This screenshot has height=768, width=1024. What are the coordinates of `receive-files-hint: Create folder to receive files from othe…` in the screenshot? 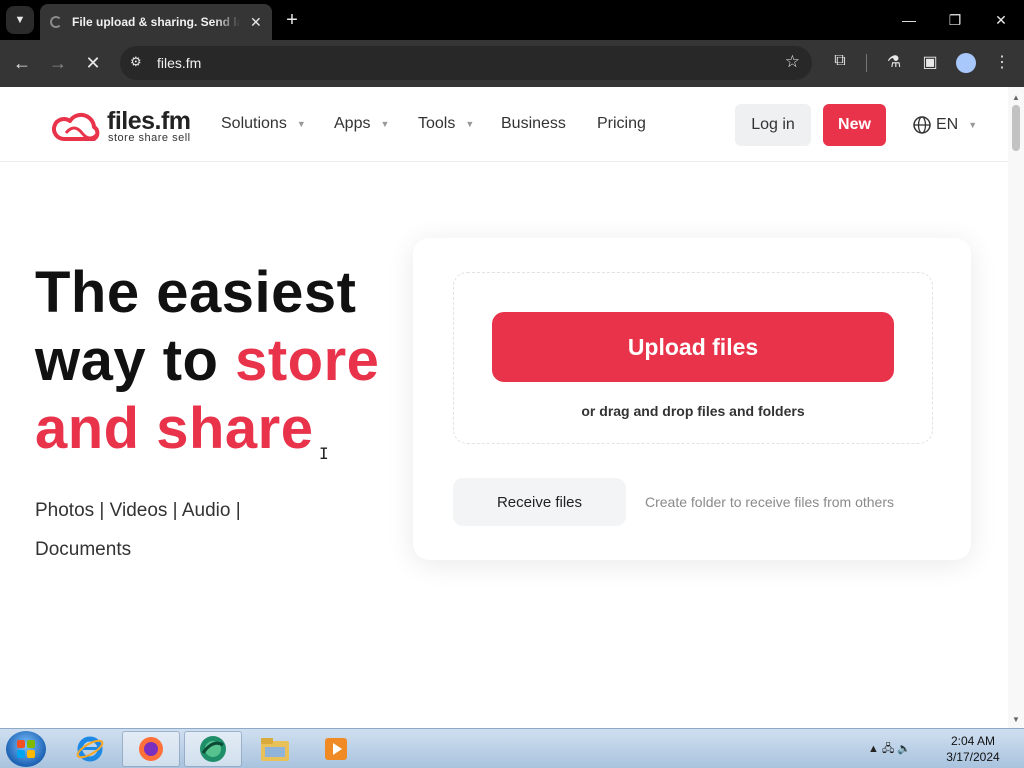 It's located at (769, 502).